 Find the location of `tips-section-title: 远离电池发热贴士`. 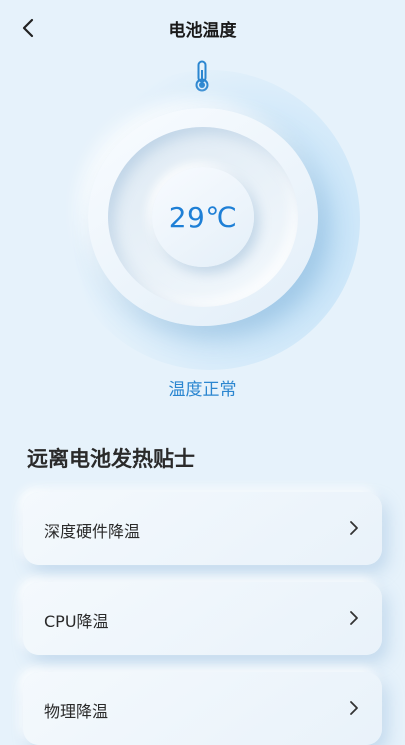

tips-section-title: 远离电池发热贴士 is located at coordinates (111, 459).